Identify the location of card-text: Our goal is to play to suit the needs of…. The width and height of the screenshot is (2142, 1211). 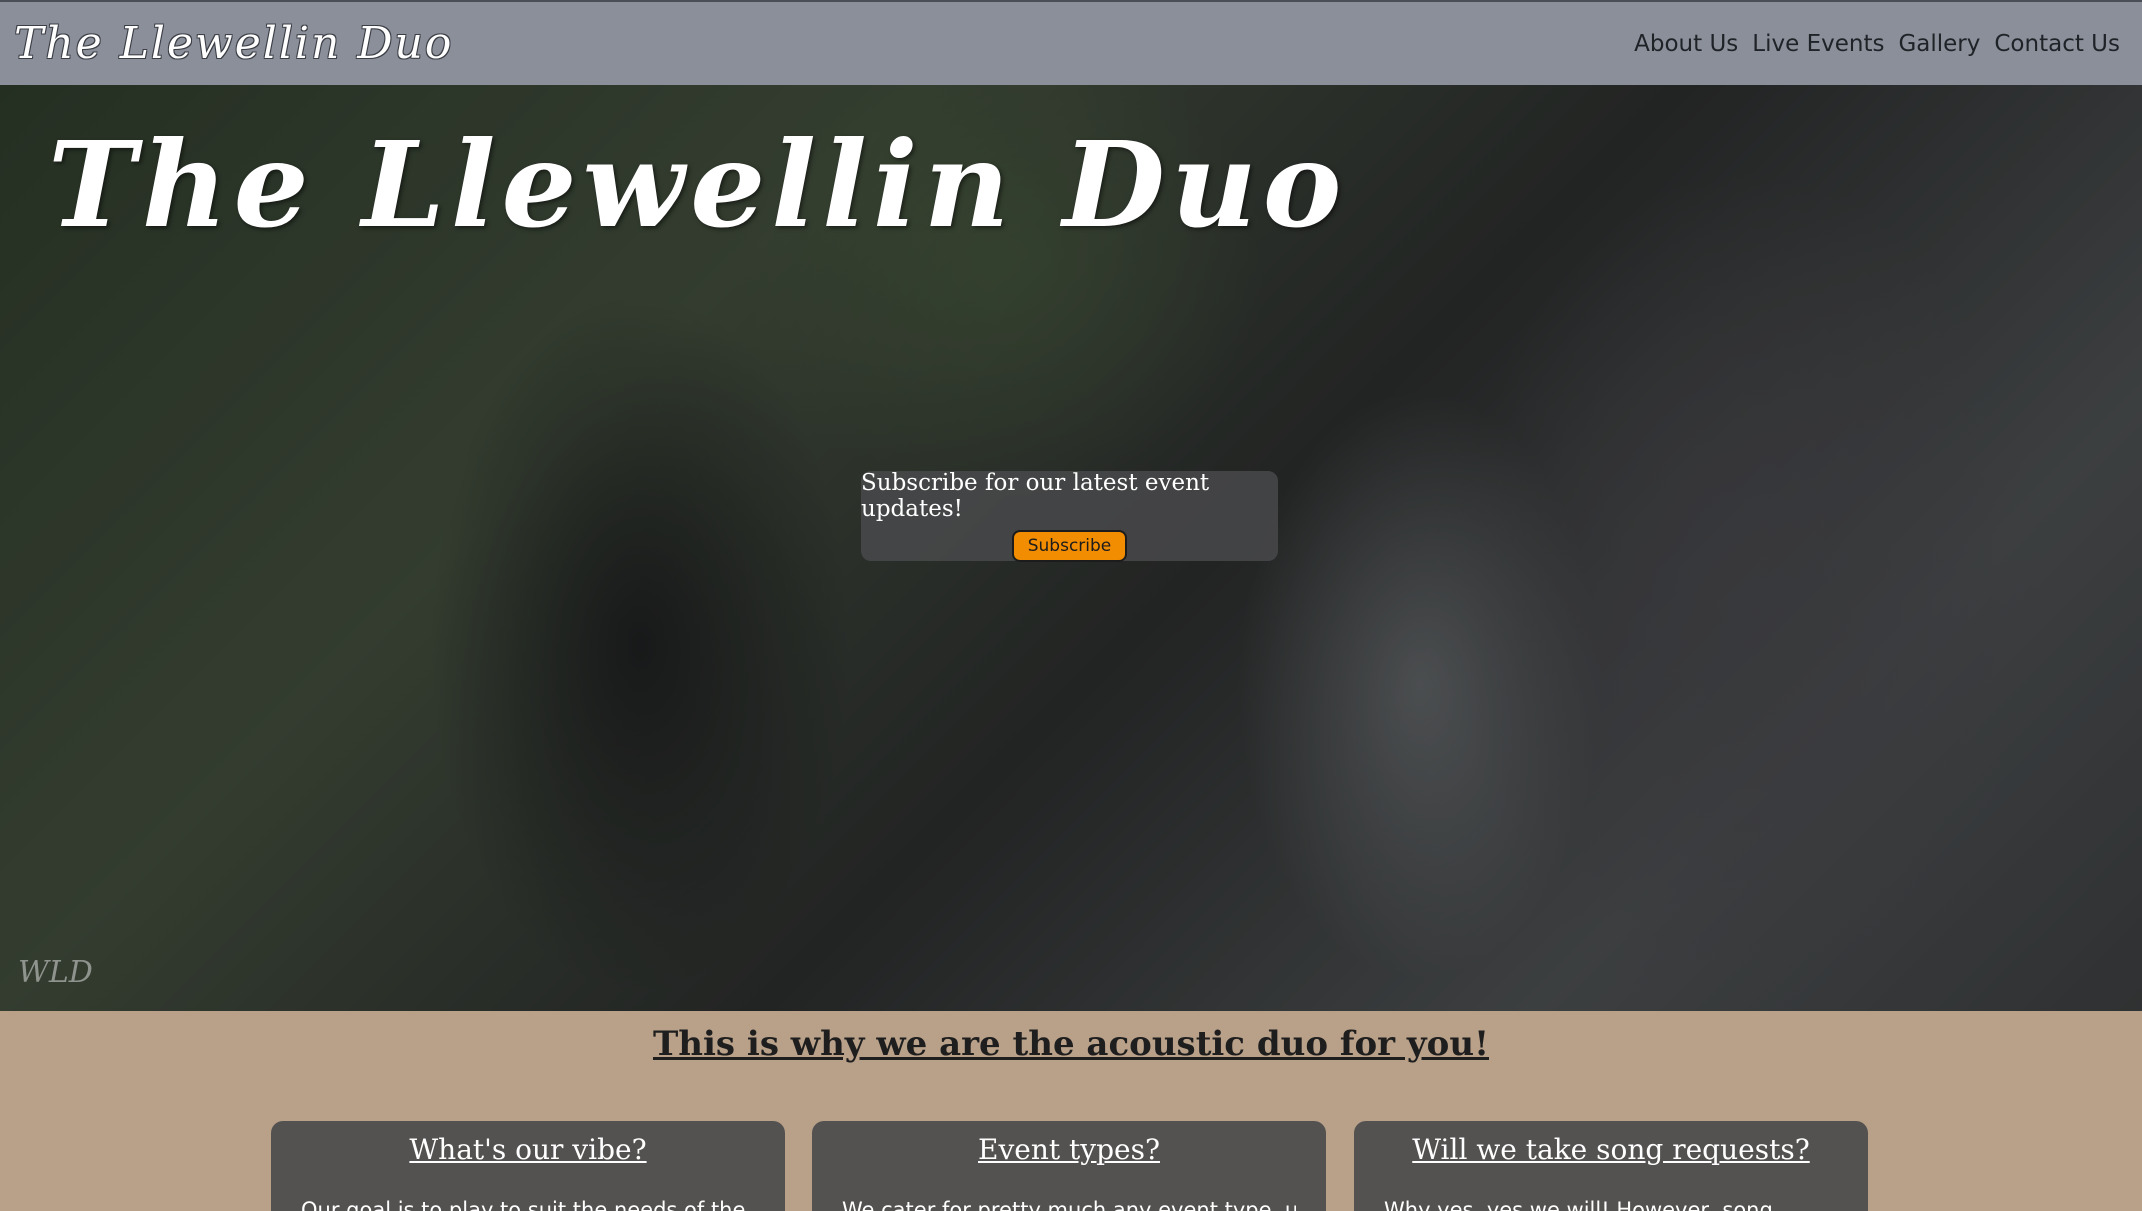
(523, 1204).